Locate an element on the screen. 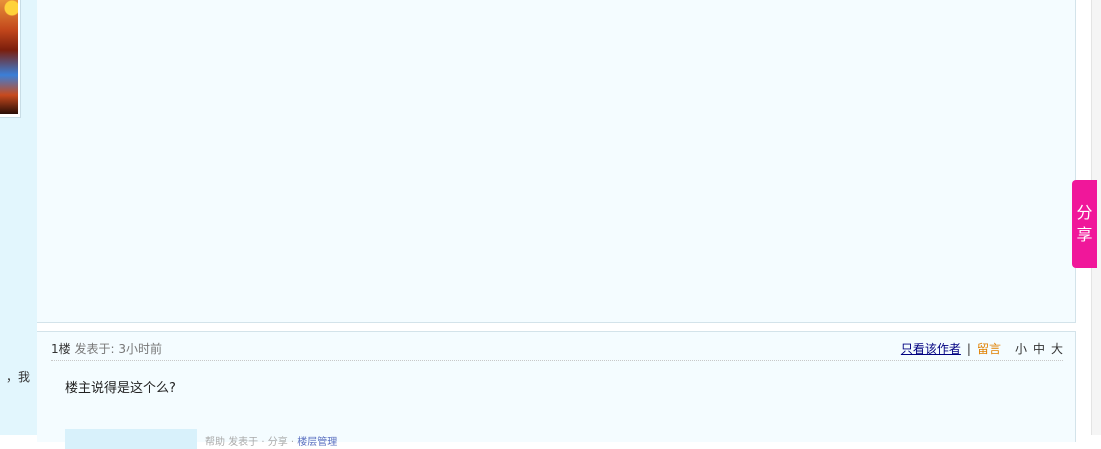 The image size is (1101, 449). post-time: 3小时前 is located at coordinates (140, 349).